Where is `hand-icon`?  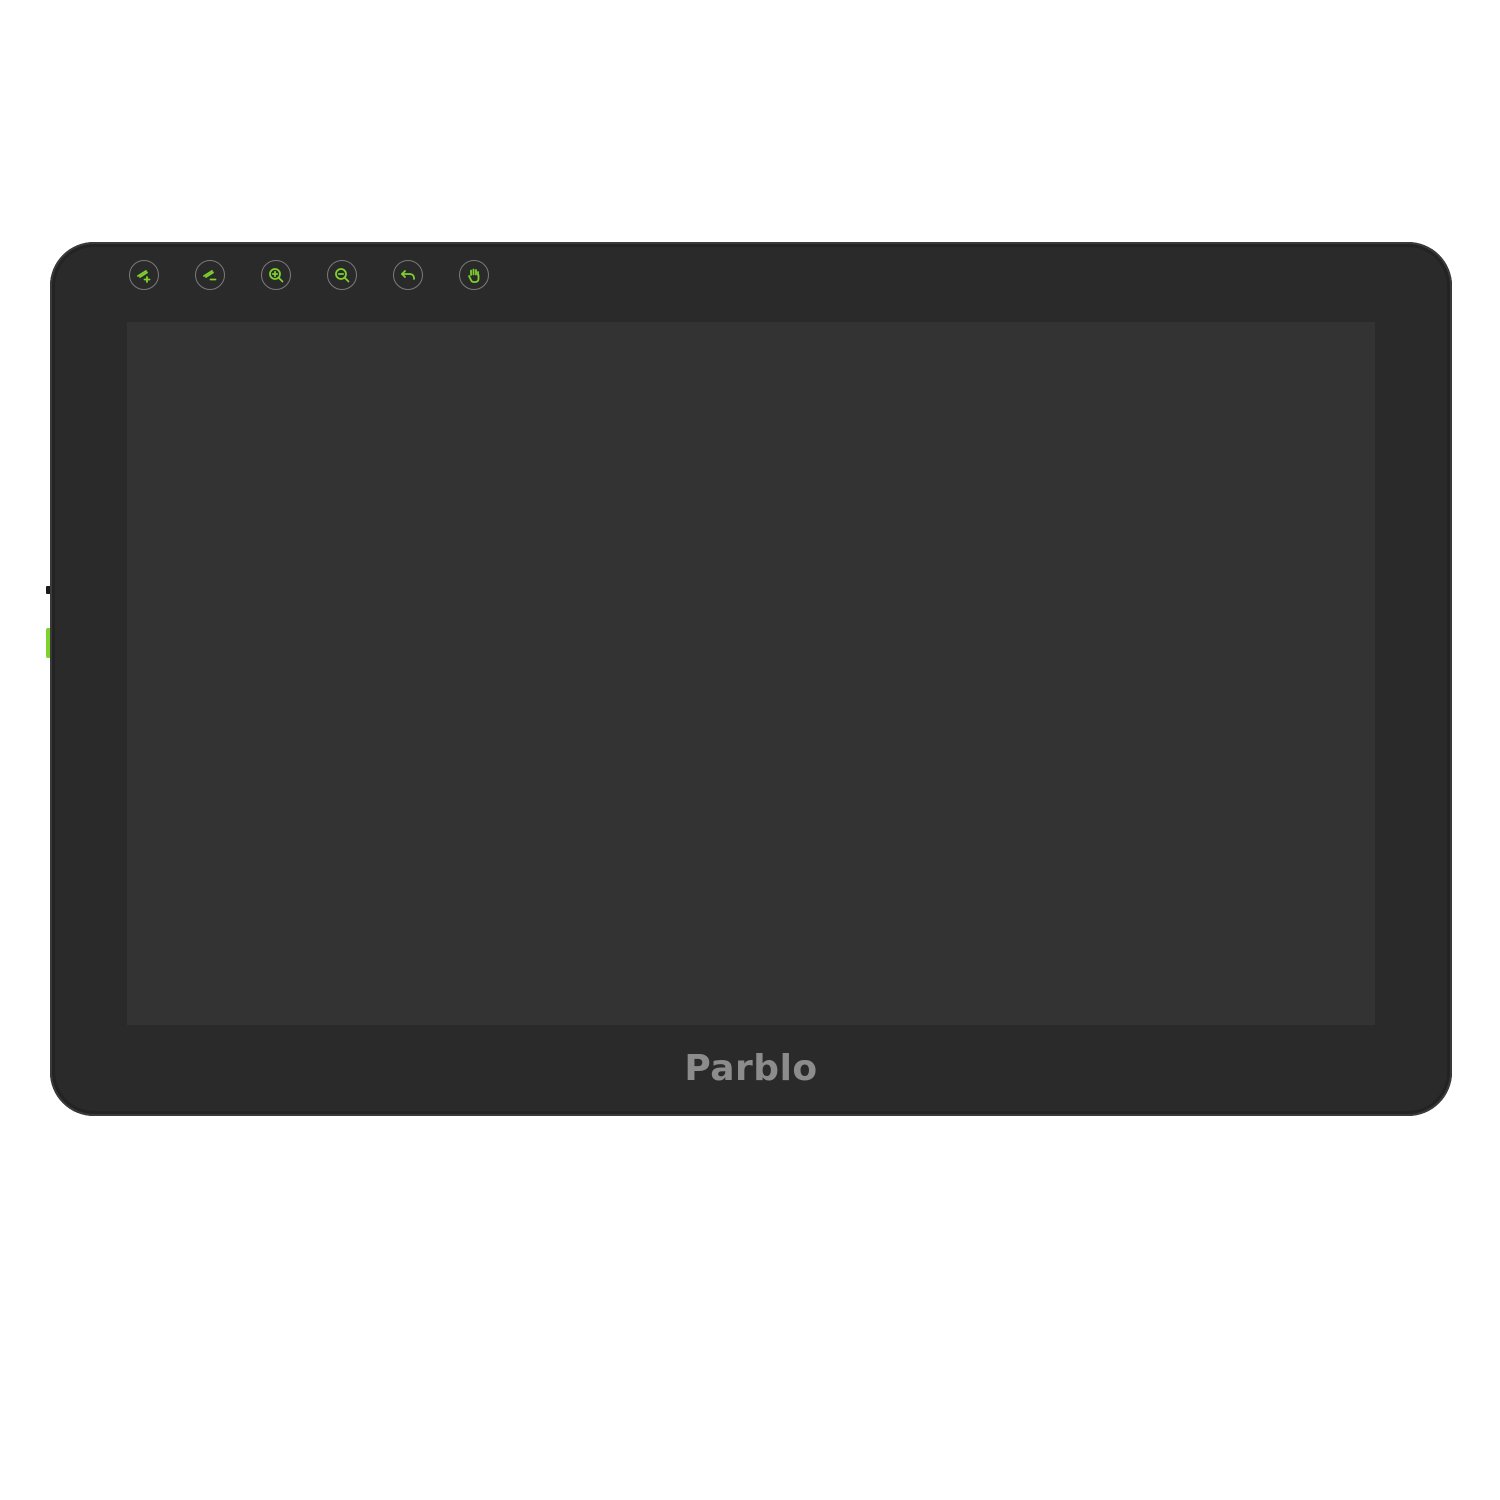
hand-icon is located at coordinates (474, 275).